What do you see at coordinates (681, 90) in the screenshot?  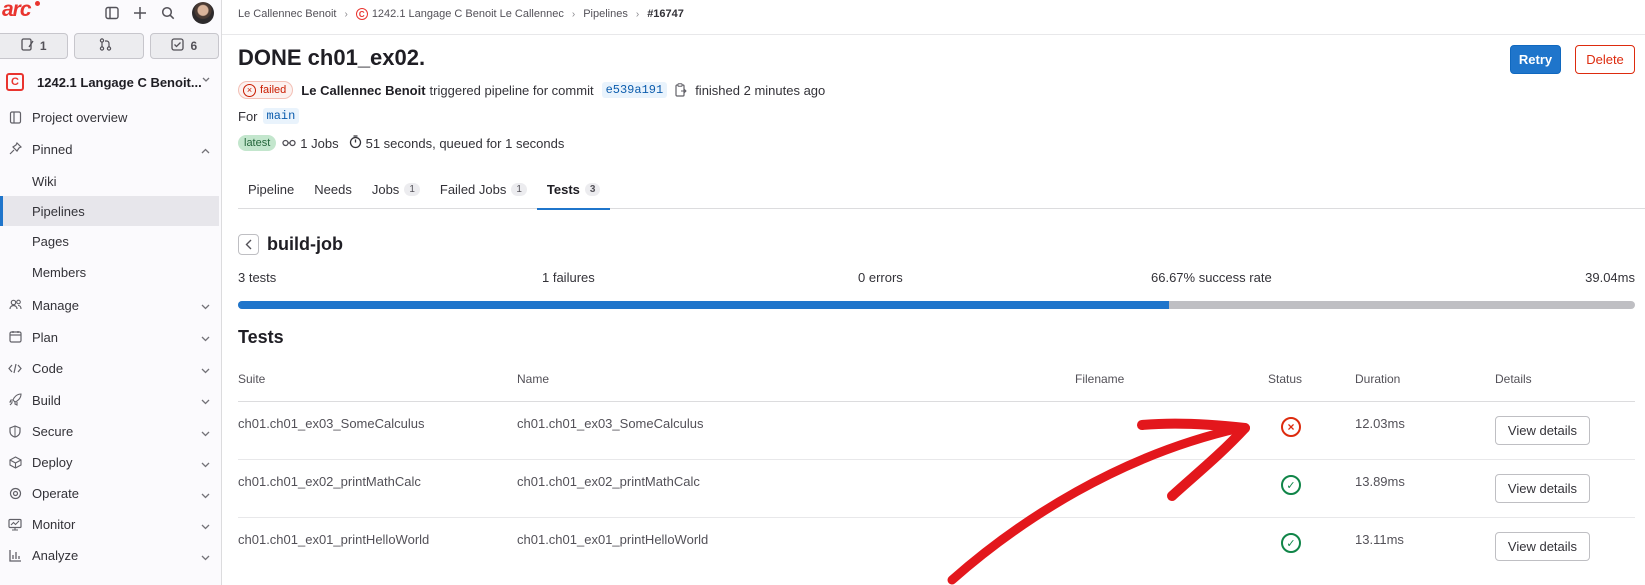 I see `copy-icon` at bounding box center [681, 90].